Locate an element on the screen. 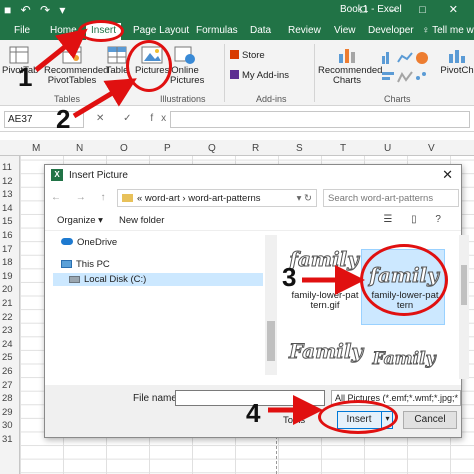 The width and height of the screenshot is (474, 474). navigation-arrows: ← → ↑ is located at coordinates (81, 197).